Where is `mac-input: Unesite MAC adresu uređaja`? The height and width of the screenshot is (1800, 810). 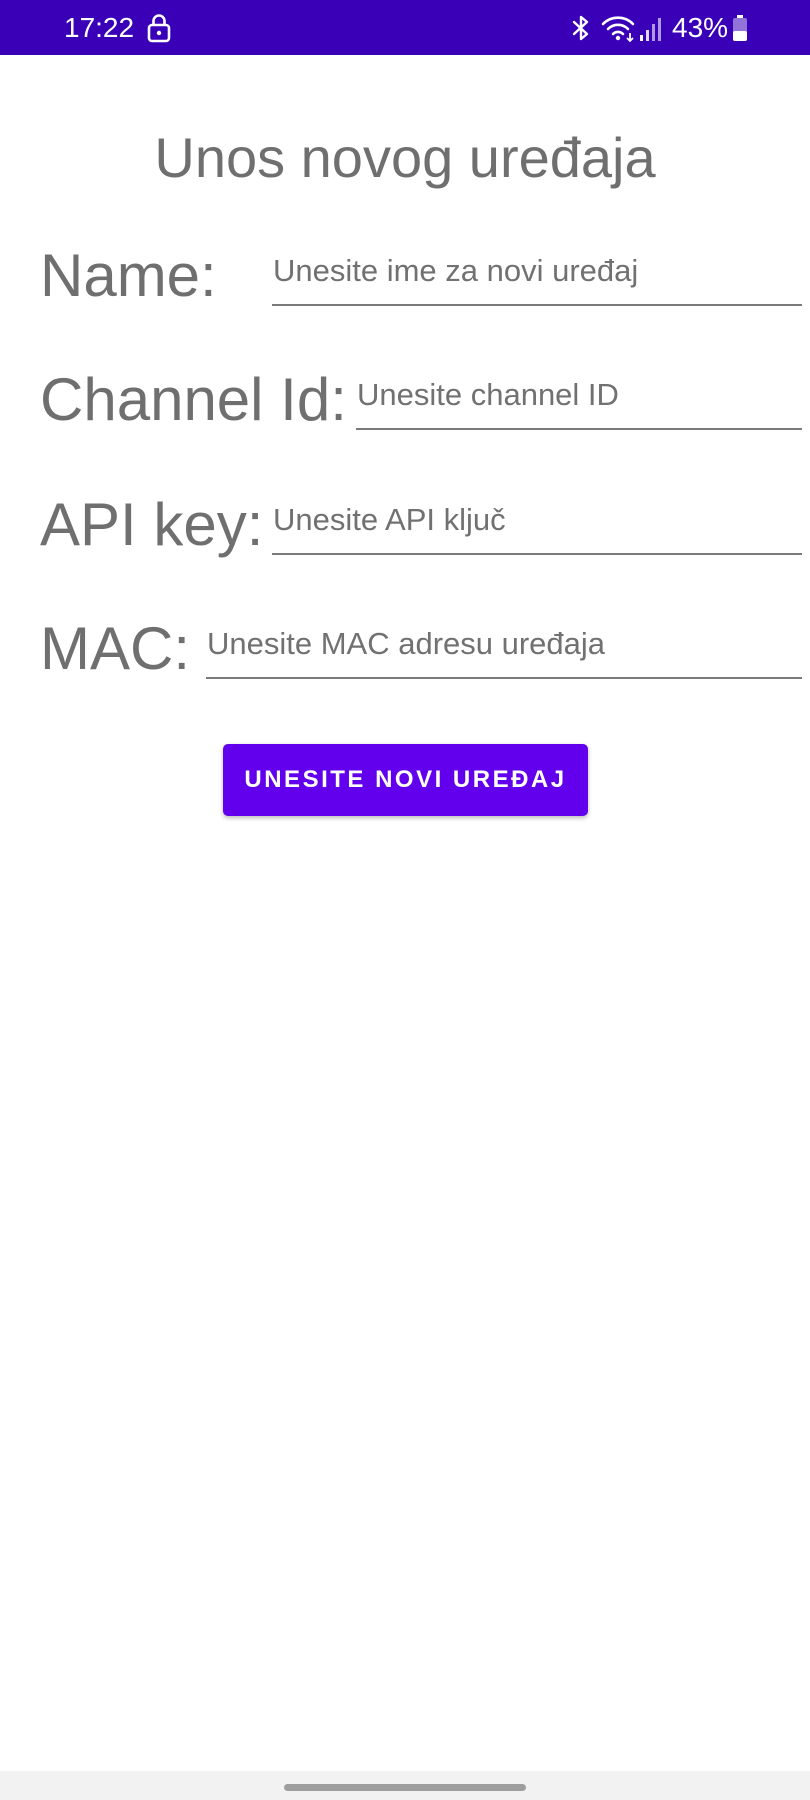
mac-input: Unesite MAC adresu uređaja is located at coordinates (504, 649).